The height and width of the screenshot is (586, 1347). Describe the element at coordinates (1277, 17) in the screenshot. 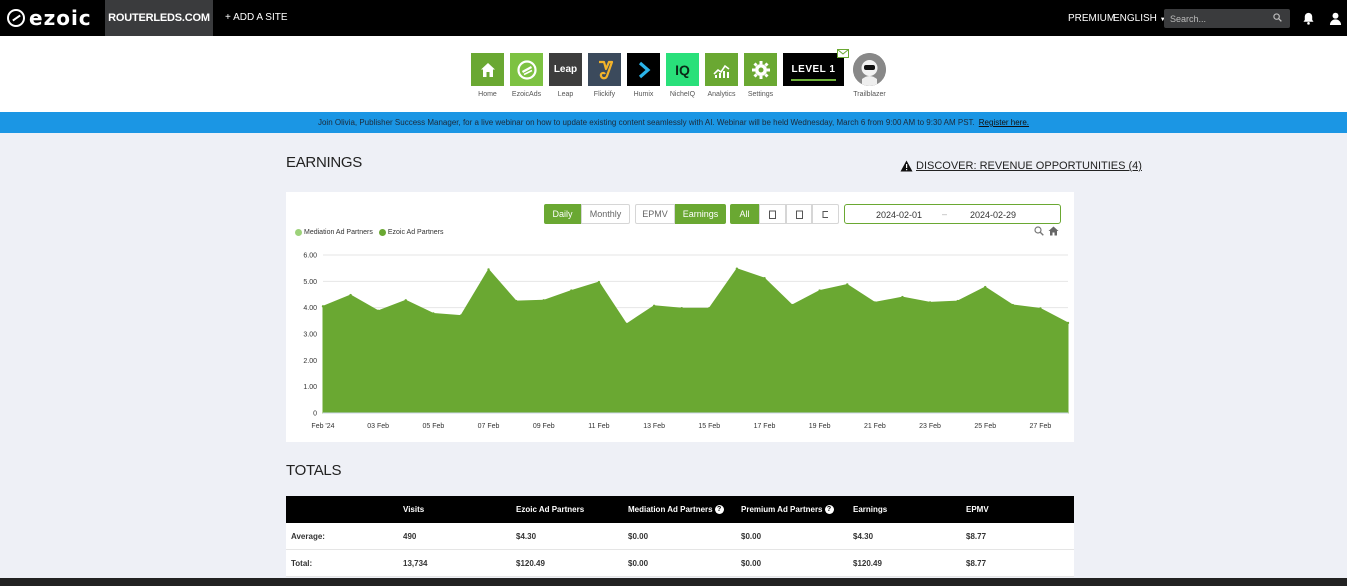

I see `search-icon` at that location.